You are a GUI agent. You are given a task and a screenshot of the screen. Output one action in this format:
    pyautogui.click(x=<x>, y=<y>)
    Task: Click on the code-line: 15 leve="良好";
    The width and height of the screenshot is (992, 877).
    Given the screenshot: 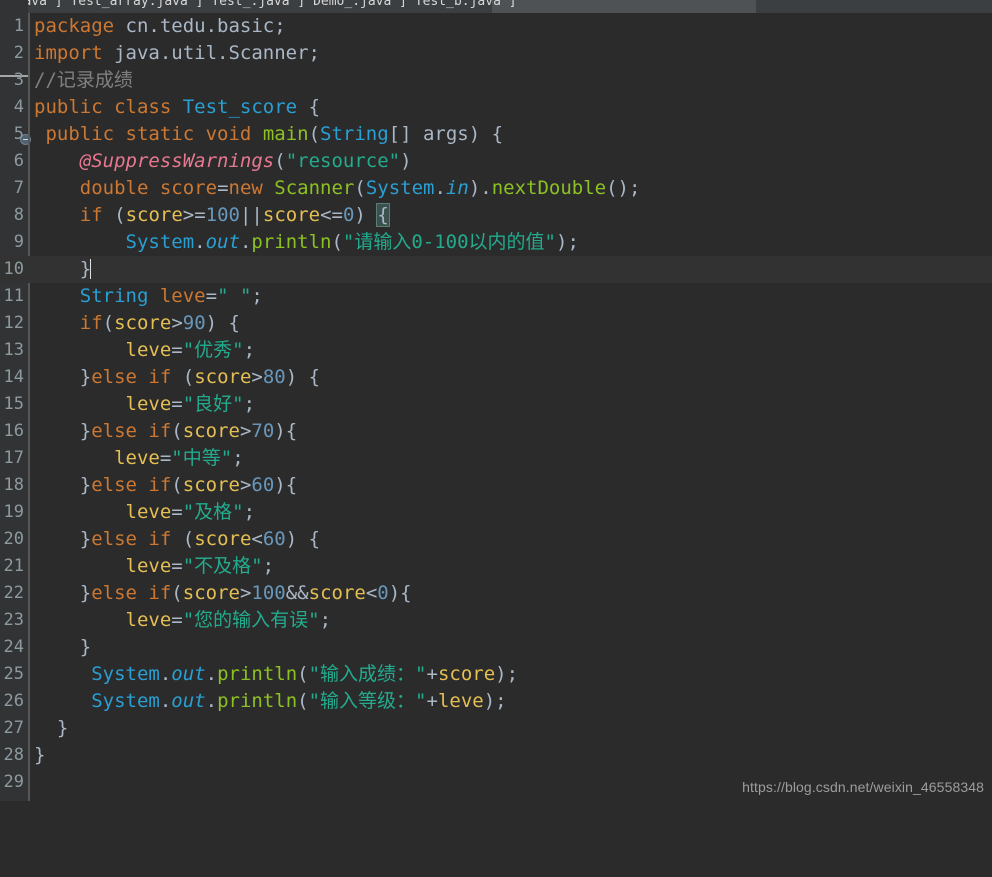 What is the action you would take?
    pyautogui.click(x=496, y=404)
    